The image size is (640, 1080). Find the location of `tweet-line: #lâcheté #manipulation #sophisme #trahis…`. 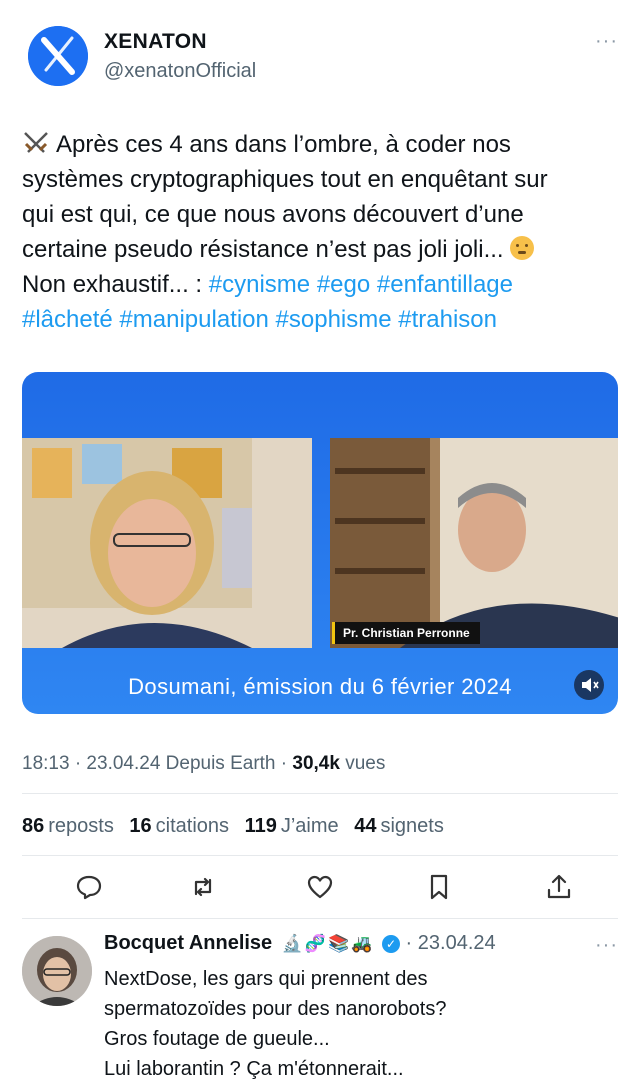

tweet-line: #lâcheté #manipulation #sophisme #trahis… is located at coordinates (322, 319).